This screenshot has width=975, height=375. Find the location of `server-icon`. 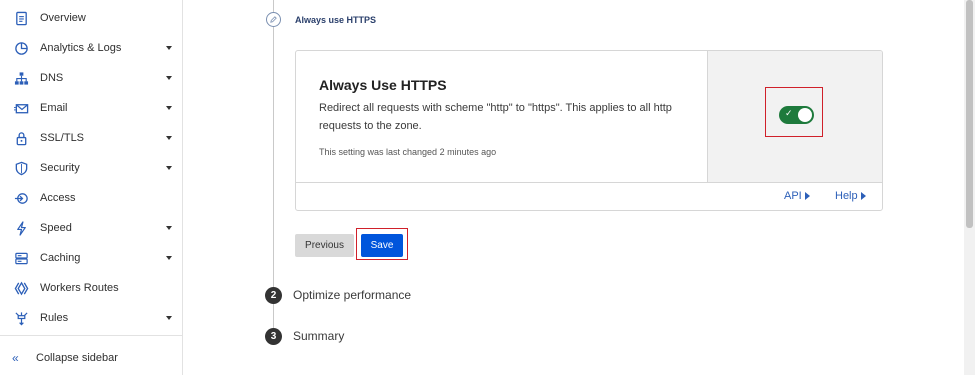

server-icon is located at coordinates (21, 258).